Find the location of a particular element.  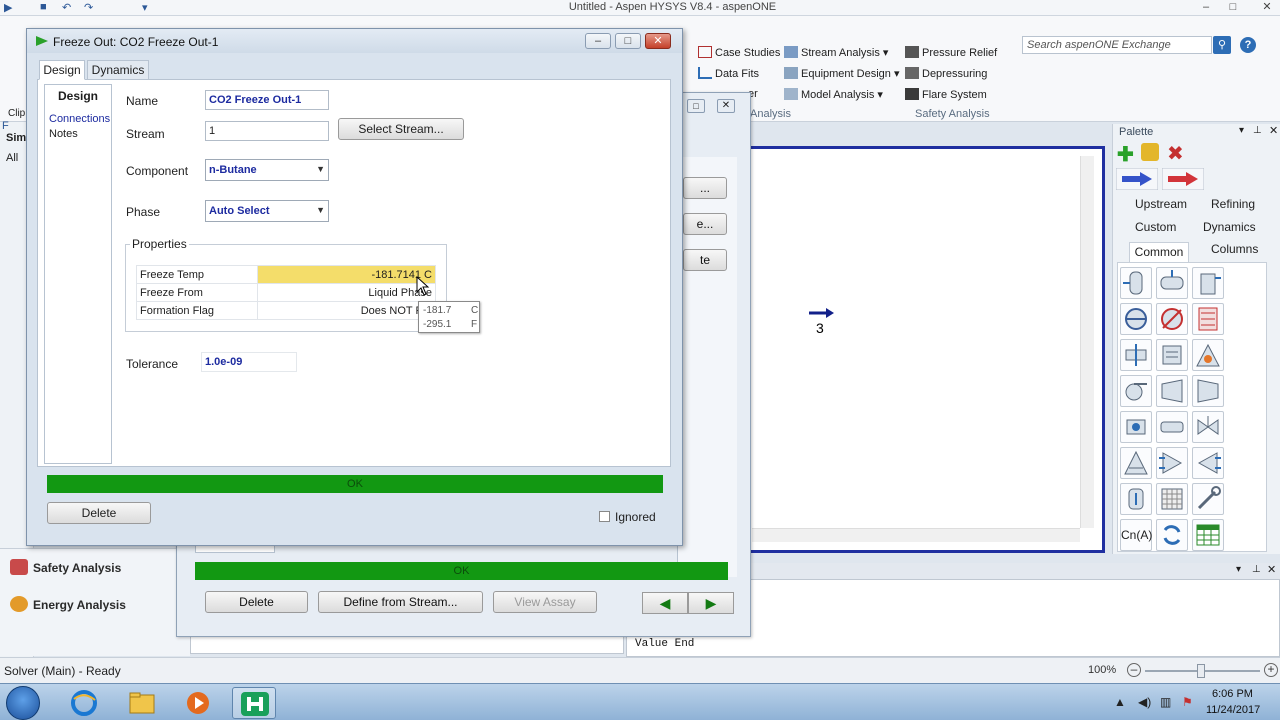

volume-icon: ◀) is located at coordinates (1144, 702).